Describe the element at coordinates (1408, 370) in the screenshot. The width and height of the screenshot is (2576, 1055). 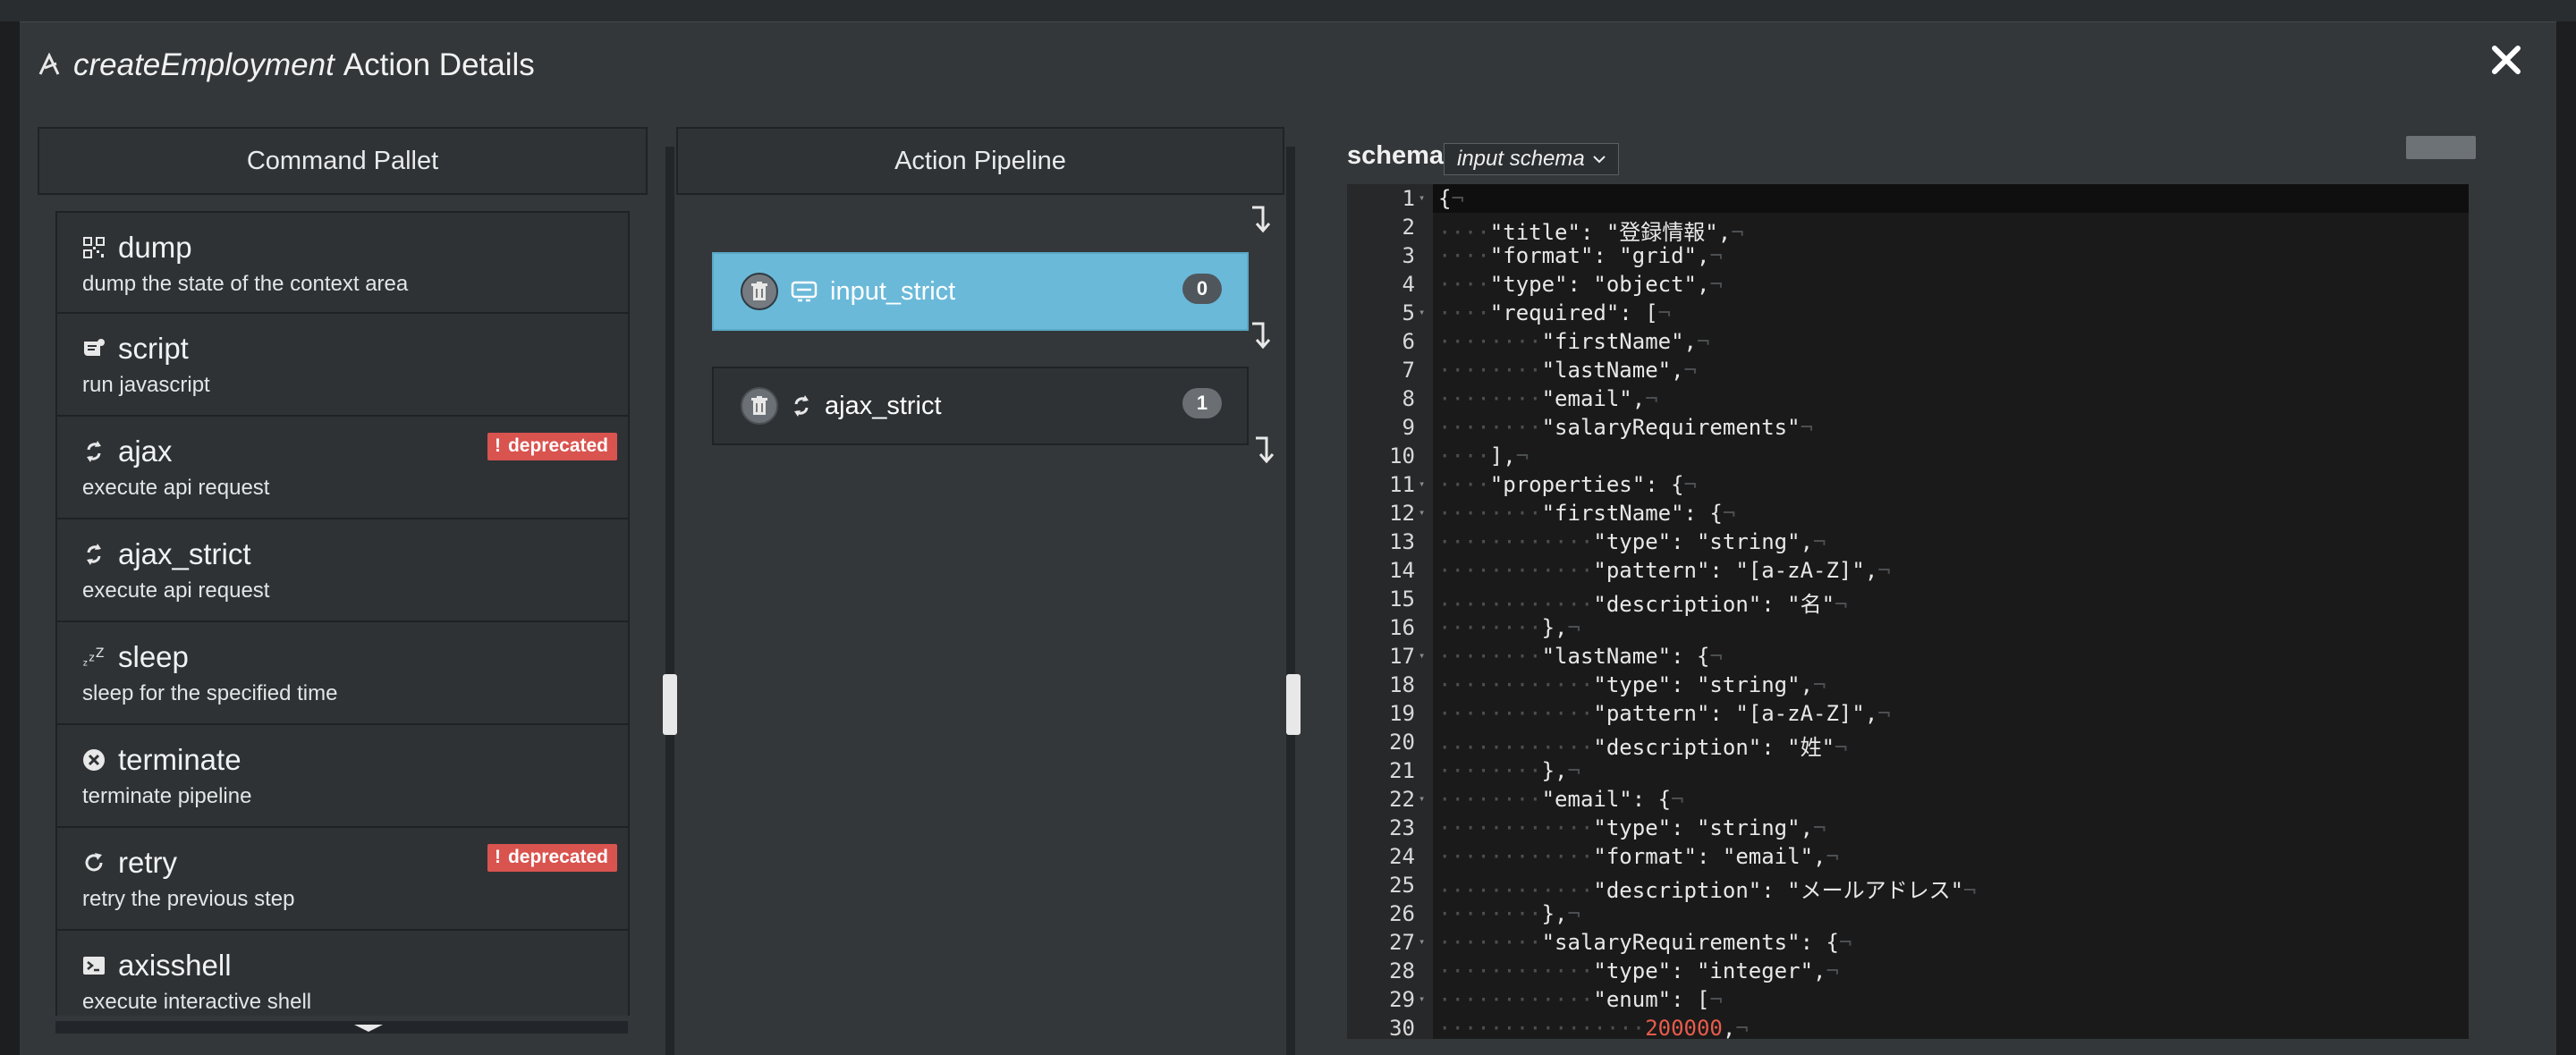
I see `line-number: 7` at that location.